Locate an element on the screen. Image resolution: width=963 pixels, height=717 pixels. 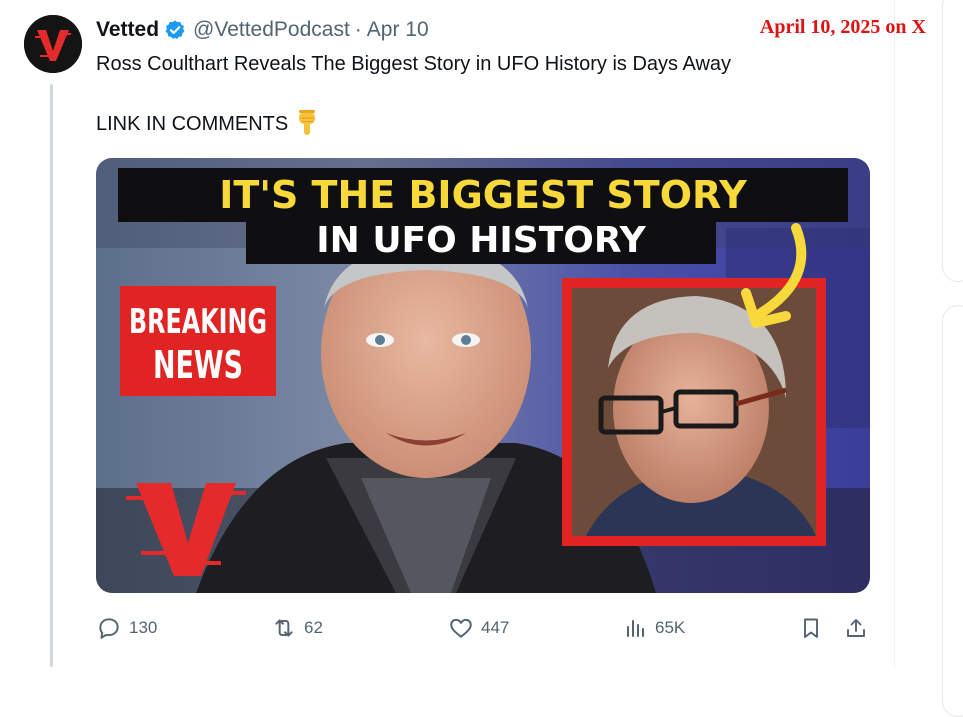
views-chart-icon is located at coordinates (635, 628).